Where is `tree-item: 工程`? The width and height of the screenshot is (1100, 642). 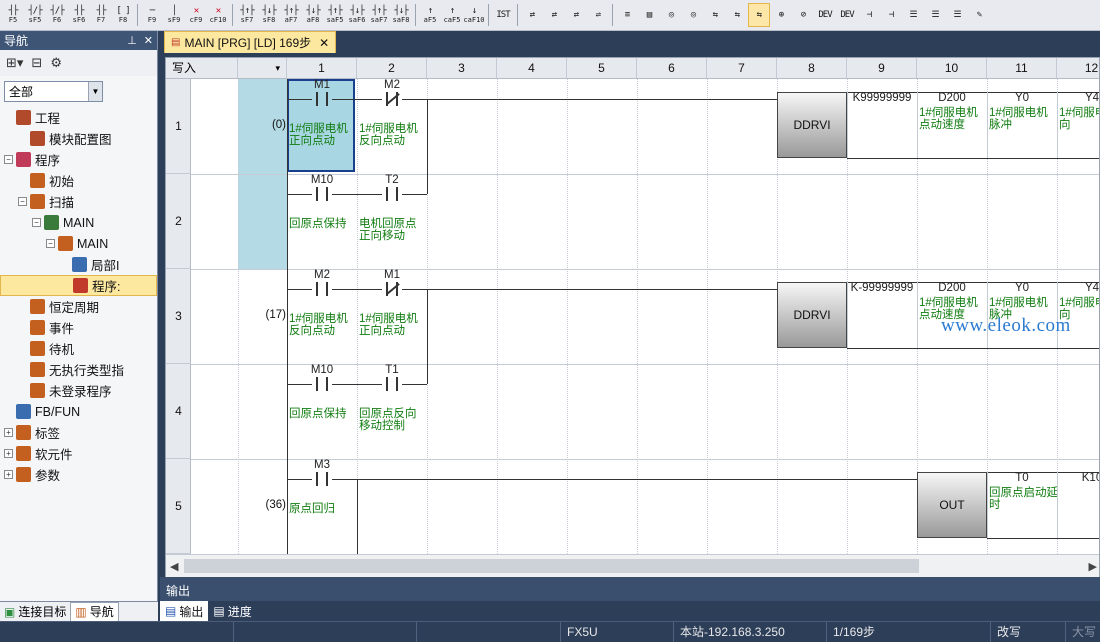 tree-item: 工程 is located at coordinates (78, 117).